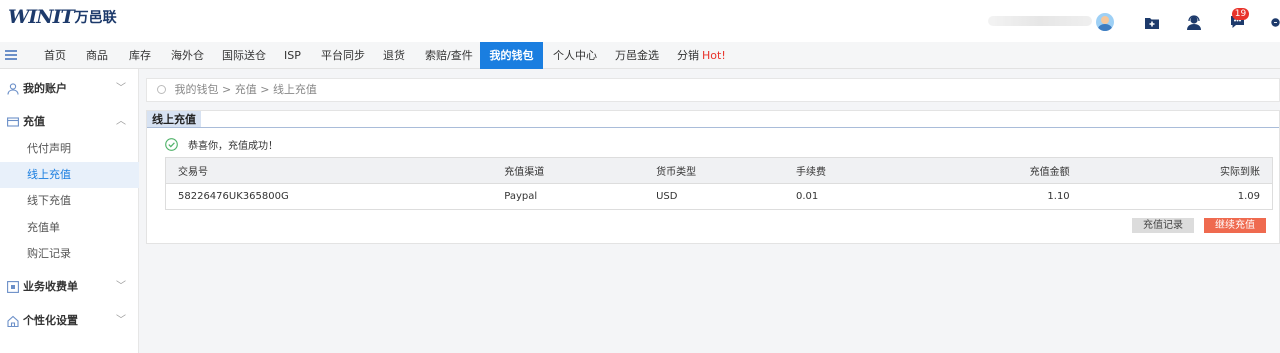  What do you see at coordinates (13, 122) in the screenshot?
I see `wallet-icon` at bounding box center [13, 122].